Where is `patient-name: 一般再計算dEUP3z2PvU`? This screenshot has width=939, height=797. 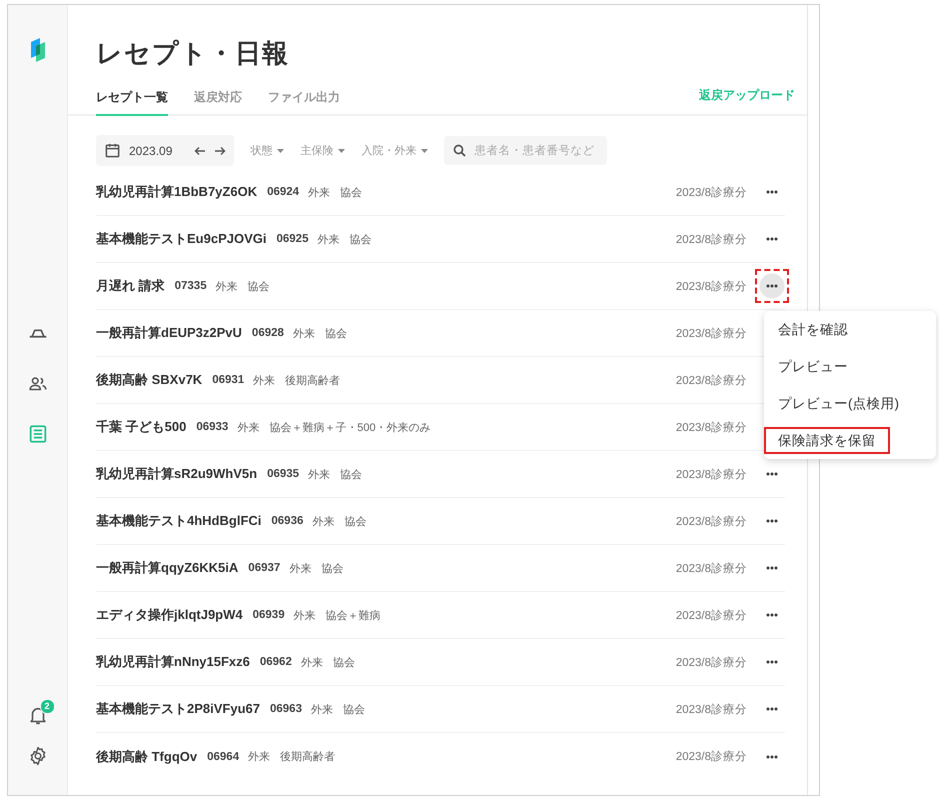 patient-name: 一般再計算dEUP3z2PvU is located at coordinates (169, 333).